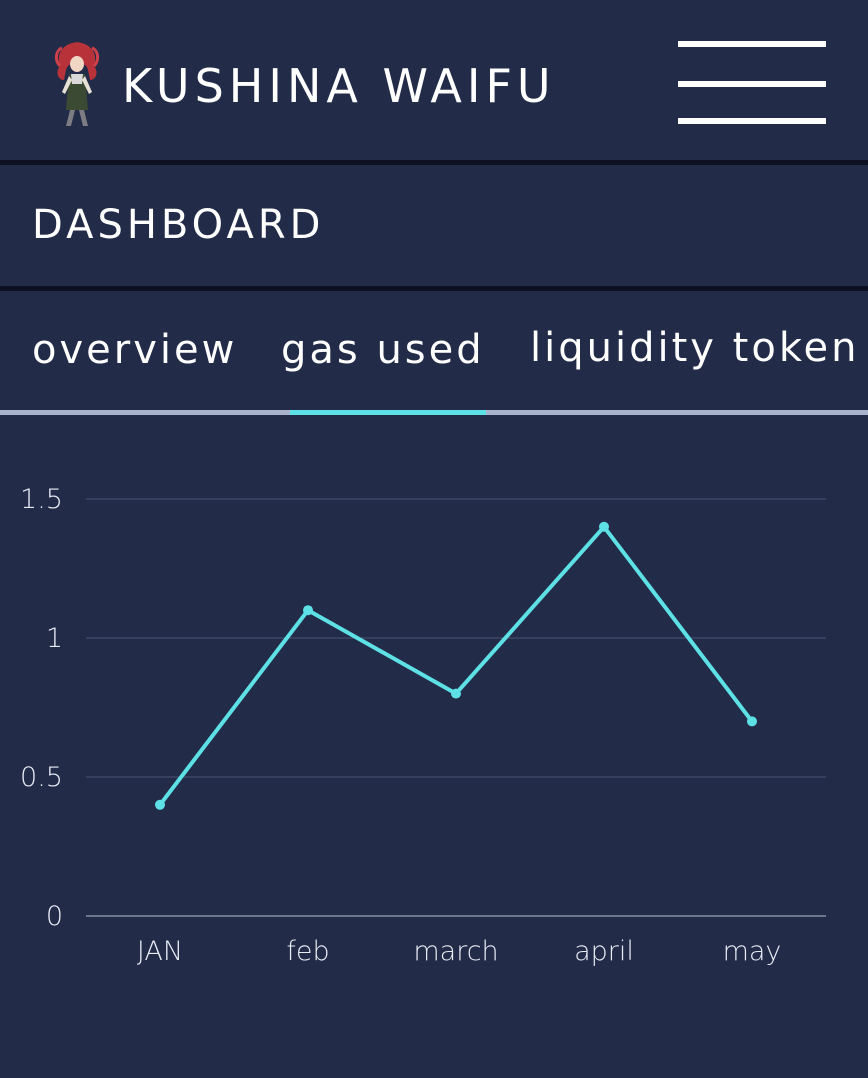 This screenshot has height=1078, width=868. What do you see at coordinates (54, 638) in the screenshot?
I see `y-tick-label: 1` at bounding box center [54, 638].